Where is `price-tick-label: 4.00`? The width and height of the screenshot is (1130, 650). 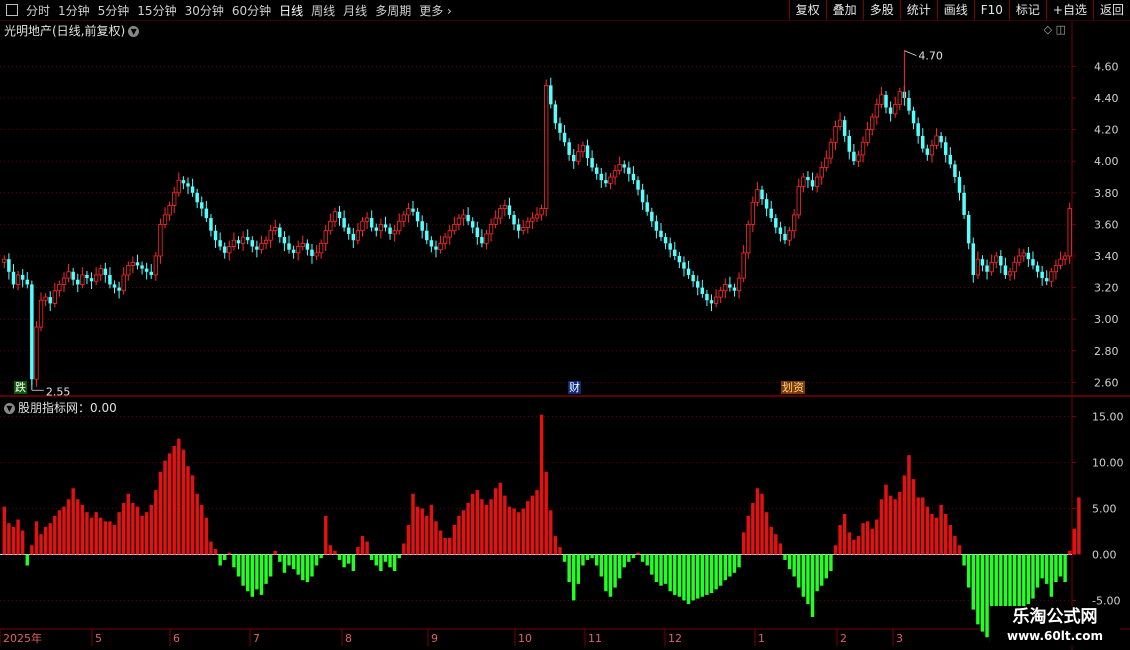 price-tick-label: 4.00 is located at coordinates (1106, 161).